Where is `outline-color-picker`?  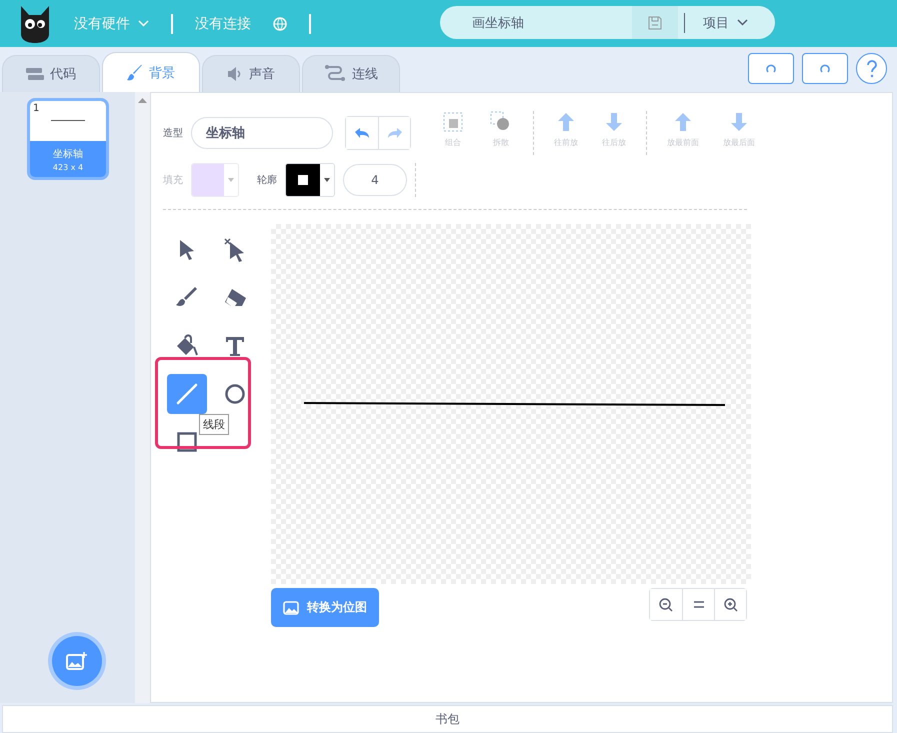
outline-color-picker is located at coordinates (310, 180).